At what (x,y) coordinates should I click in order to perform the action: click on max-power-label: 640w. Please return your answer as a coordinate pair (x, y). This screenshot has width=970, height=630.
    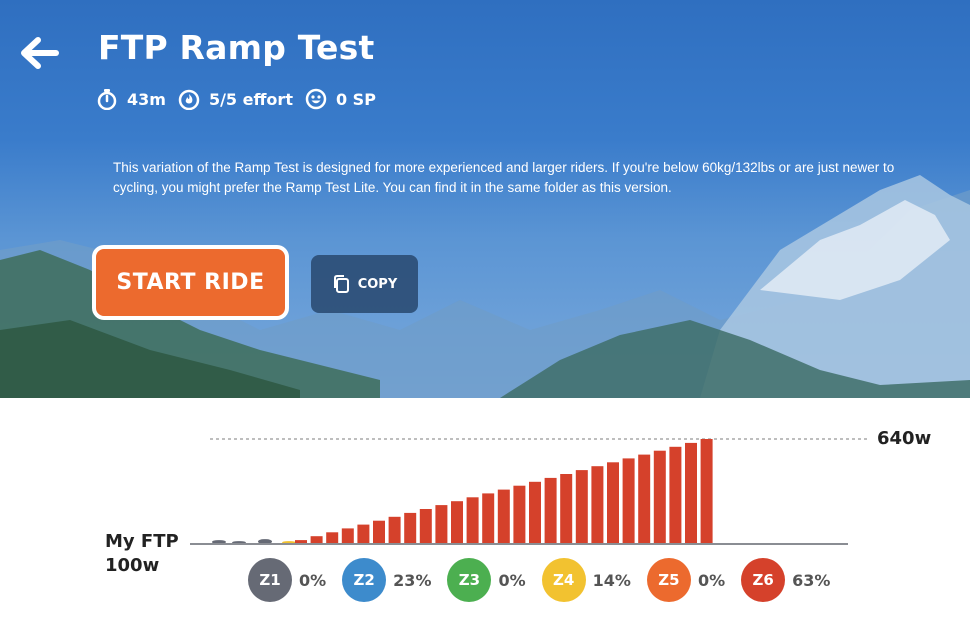
    Looking at the image, I should click on (904, 438).